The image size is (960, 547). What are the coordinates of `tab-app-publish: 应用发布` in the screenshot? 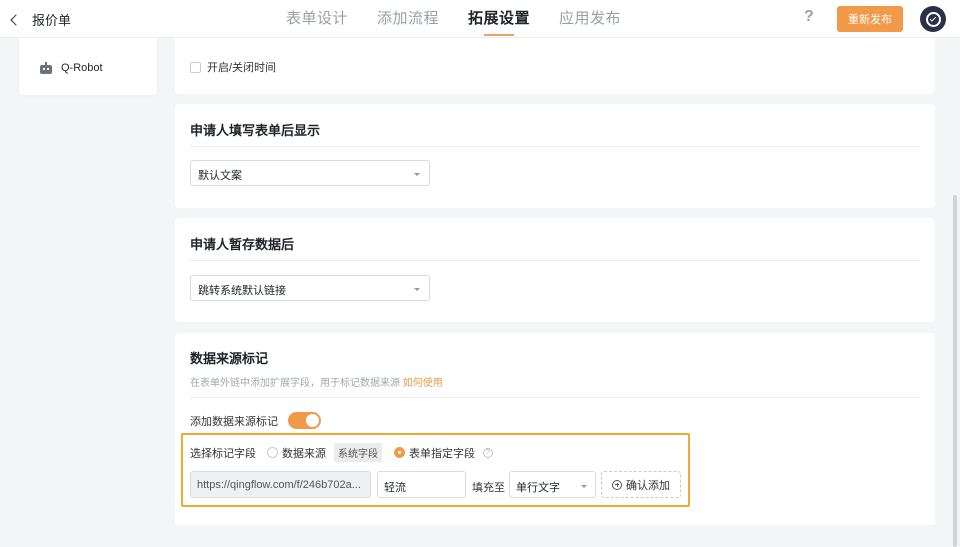 It's located at (590, 19).